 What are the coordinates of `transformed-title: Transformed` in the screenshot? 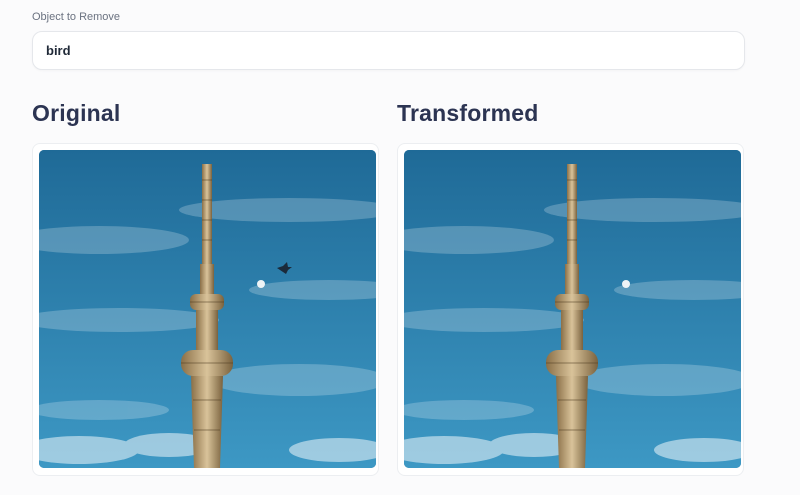 It's located at (468, 113).